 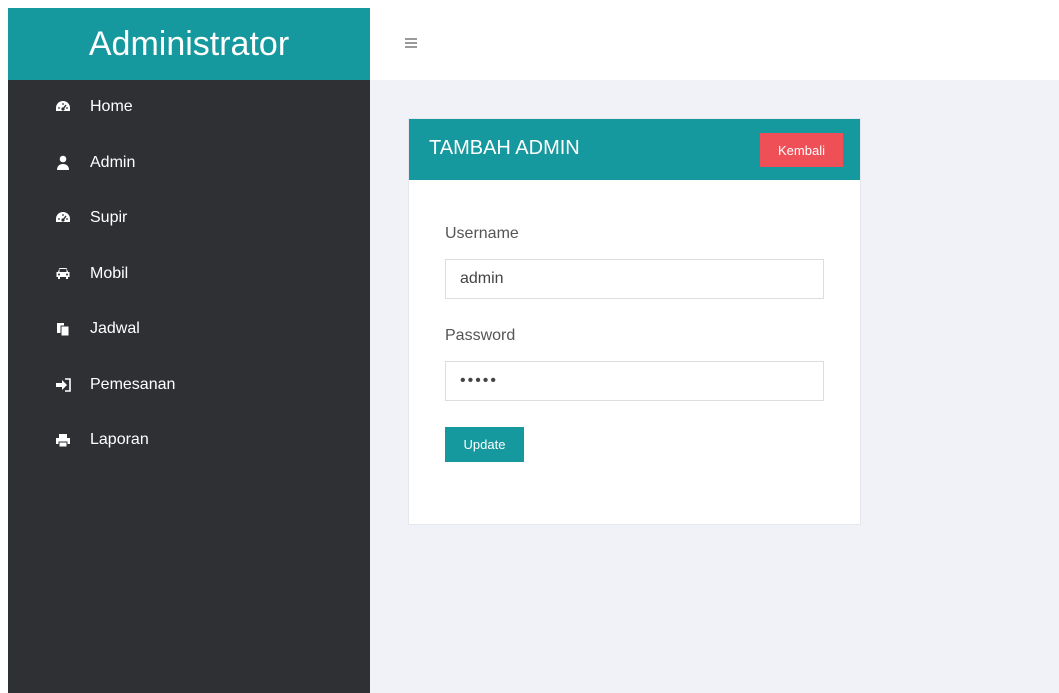 What do you see at coordinates (189, 451) in the screenshot?
I see `sidebar-item-laporan: Laporan` at bounding box center [189, 451].